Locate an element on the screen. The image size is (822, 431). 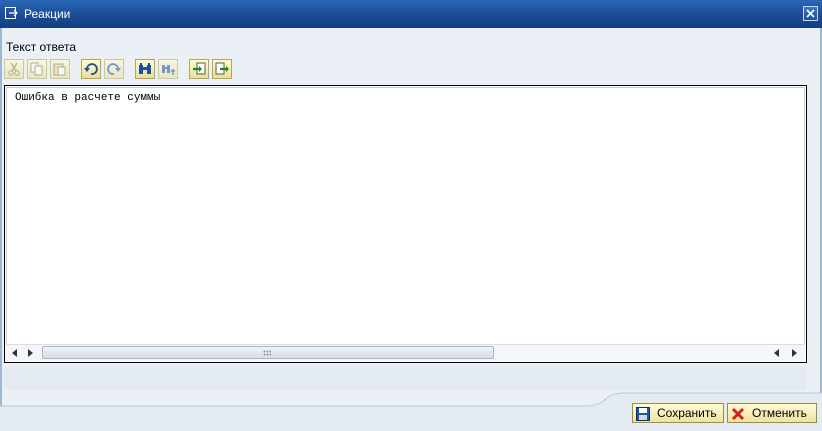
window-icon is located at coordinates (11, 13).